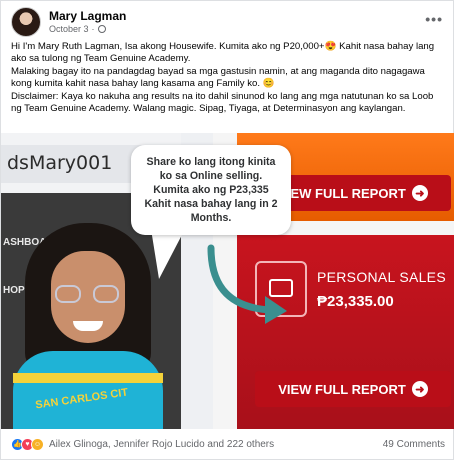 This screenshot has height=460, width=454. I want to click on more-options-icon: •••, so click(434, 19).